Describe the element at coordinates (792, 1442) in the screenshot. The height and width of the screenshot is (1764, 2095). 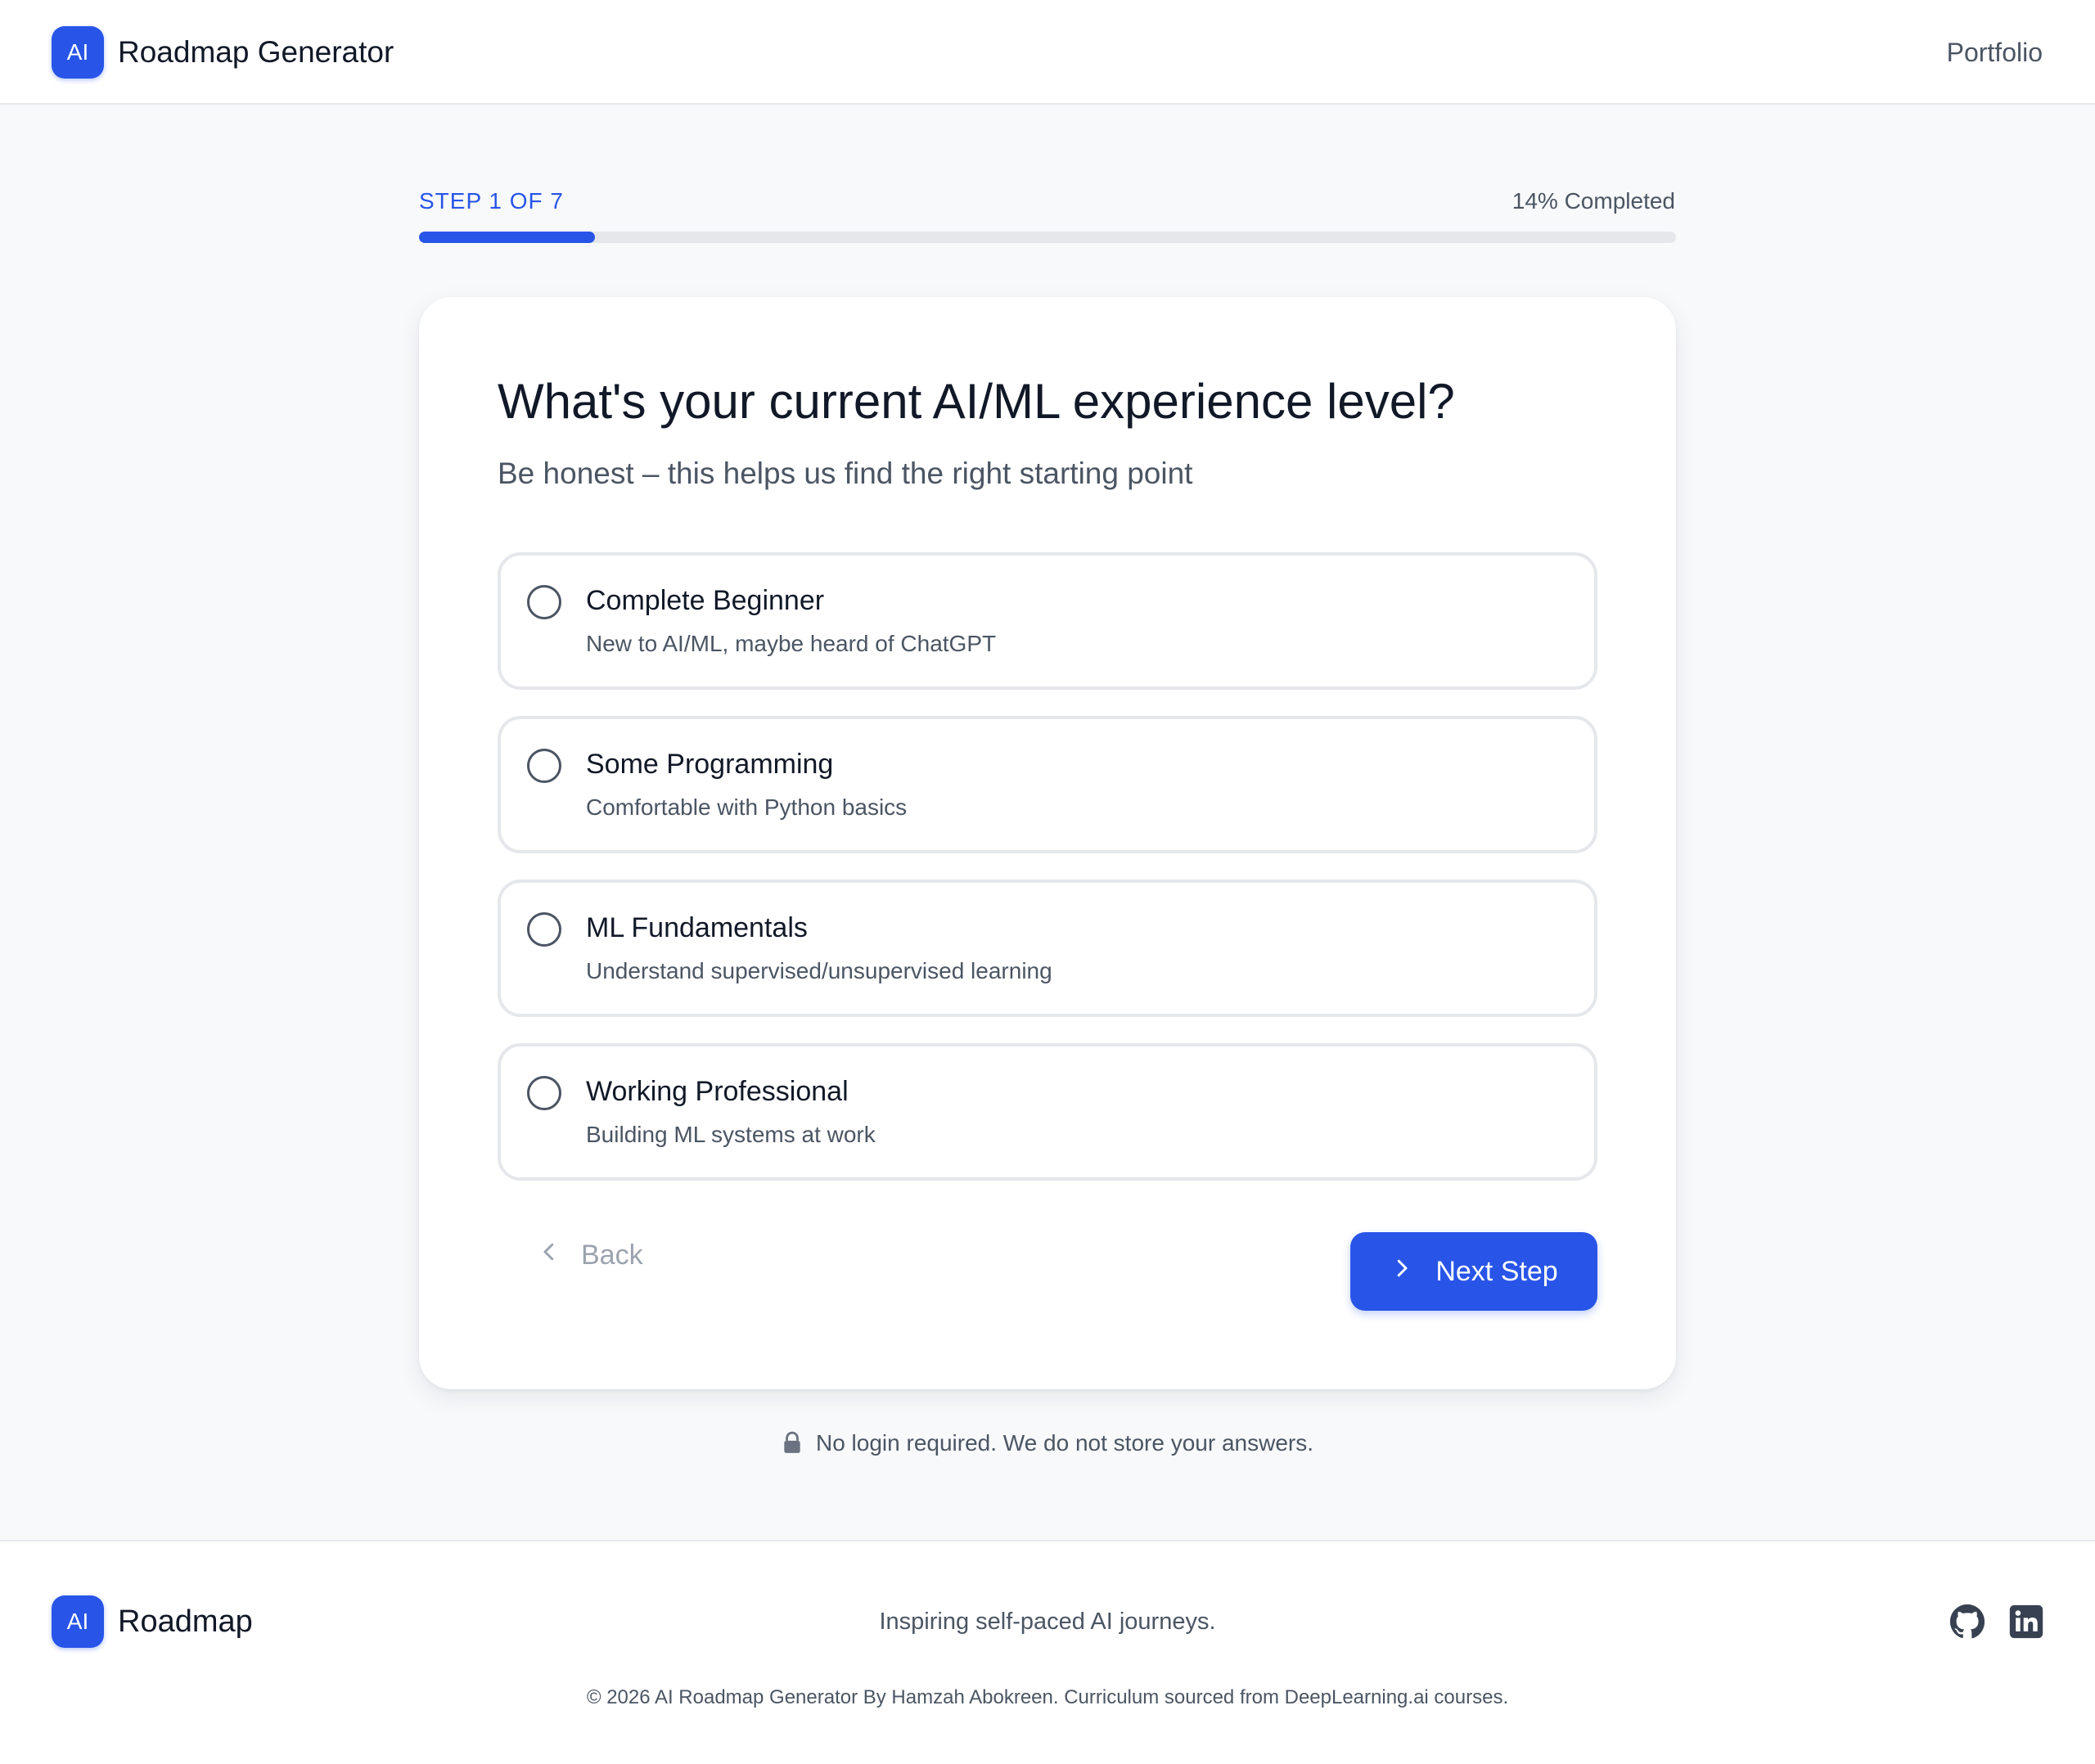
I see `lock-icon` at that location.